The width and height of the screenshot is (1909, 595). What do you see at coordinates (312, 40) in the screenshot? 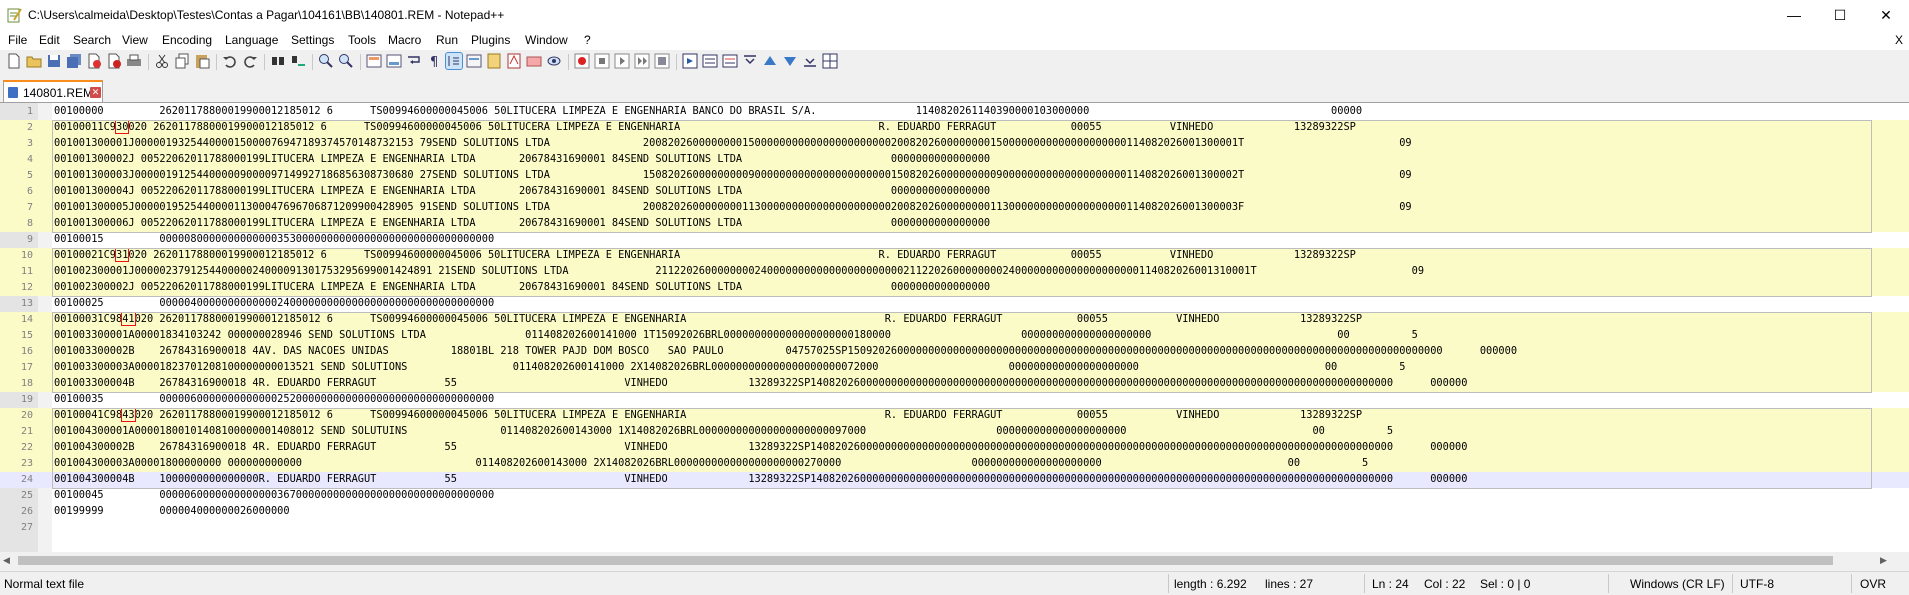
I see `menu-settings: Settings` at bounding box center [312, 40].